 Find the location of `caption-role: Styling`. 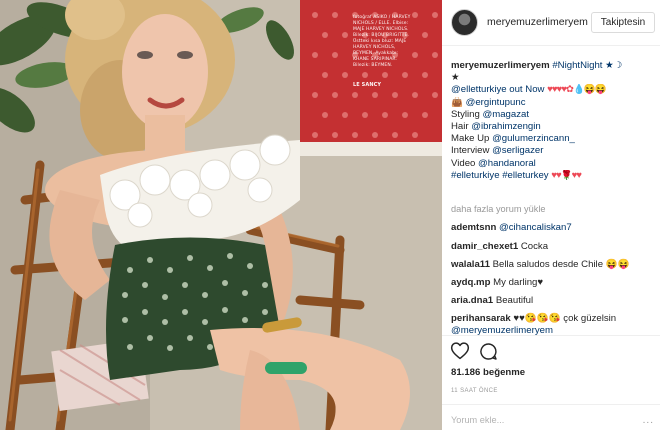

caption-role: Styling is located at coordinates (467, 114).